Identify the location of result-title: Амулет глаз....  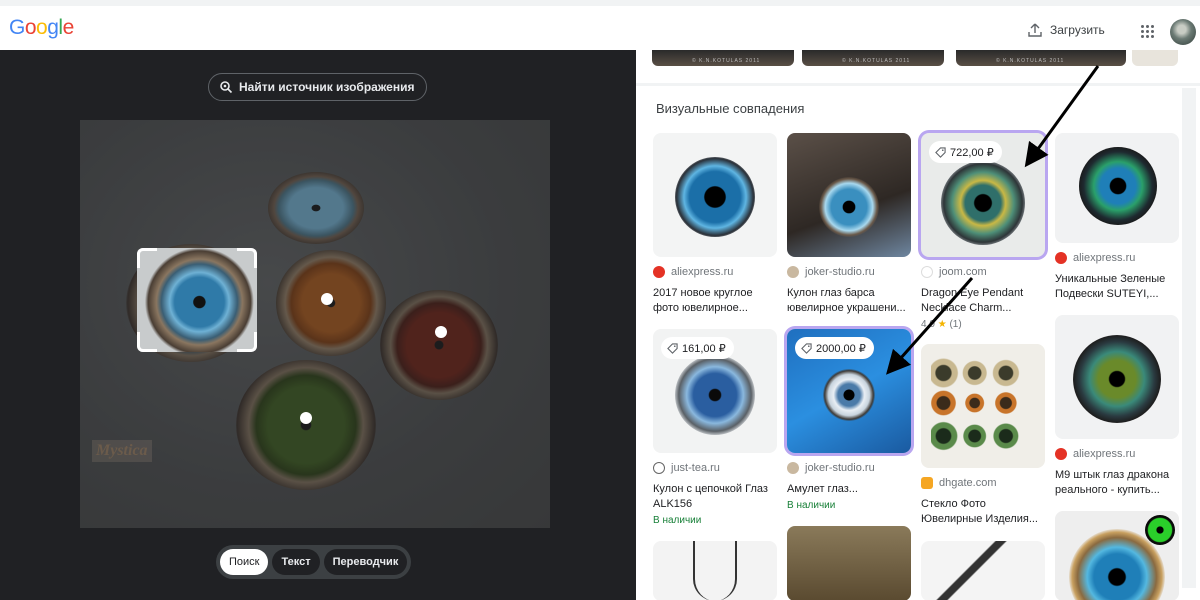
(849, 489).